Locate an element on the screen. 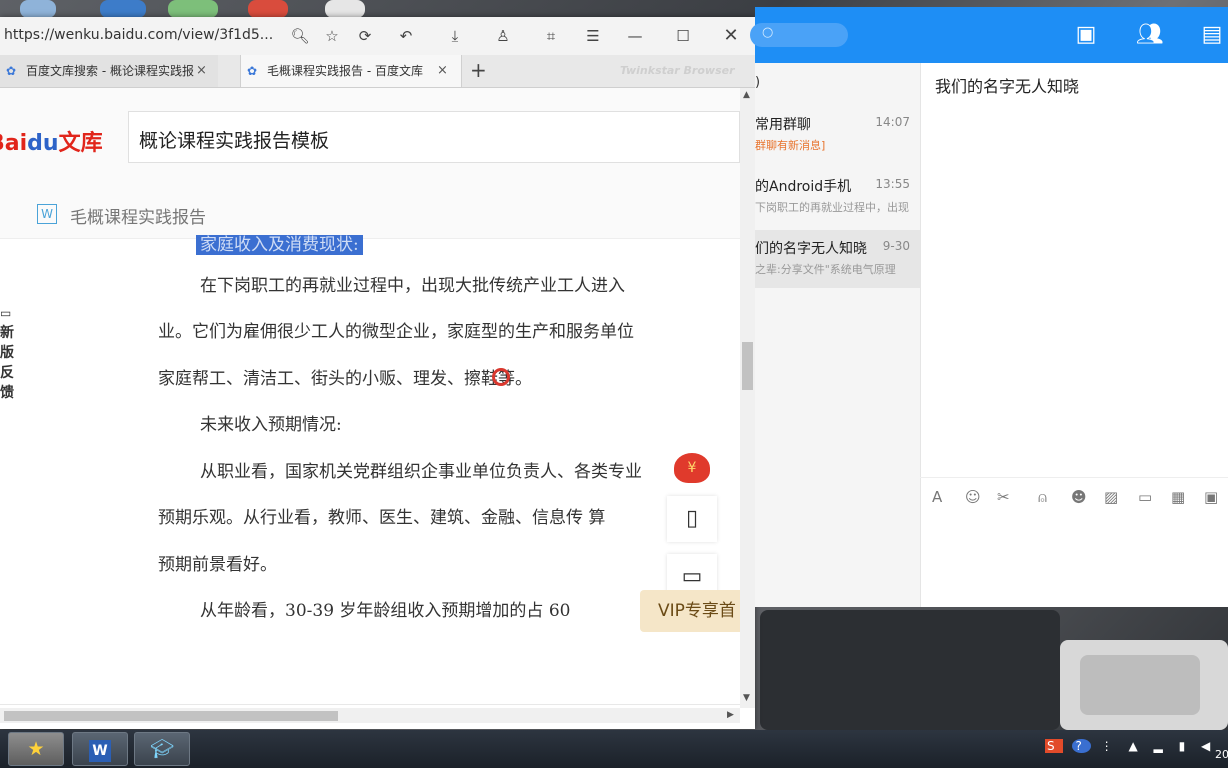 The width and height of the screenshot is (1228, 768). conversation-preview: 下岗职工的再就业过程中，出现 is located at coordinates (832, 207).